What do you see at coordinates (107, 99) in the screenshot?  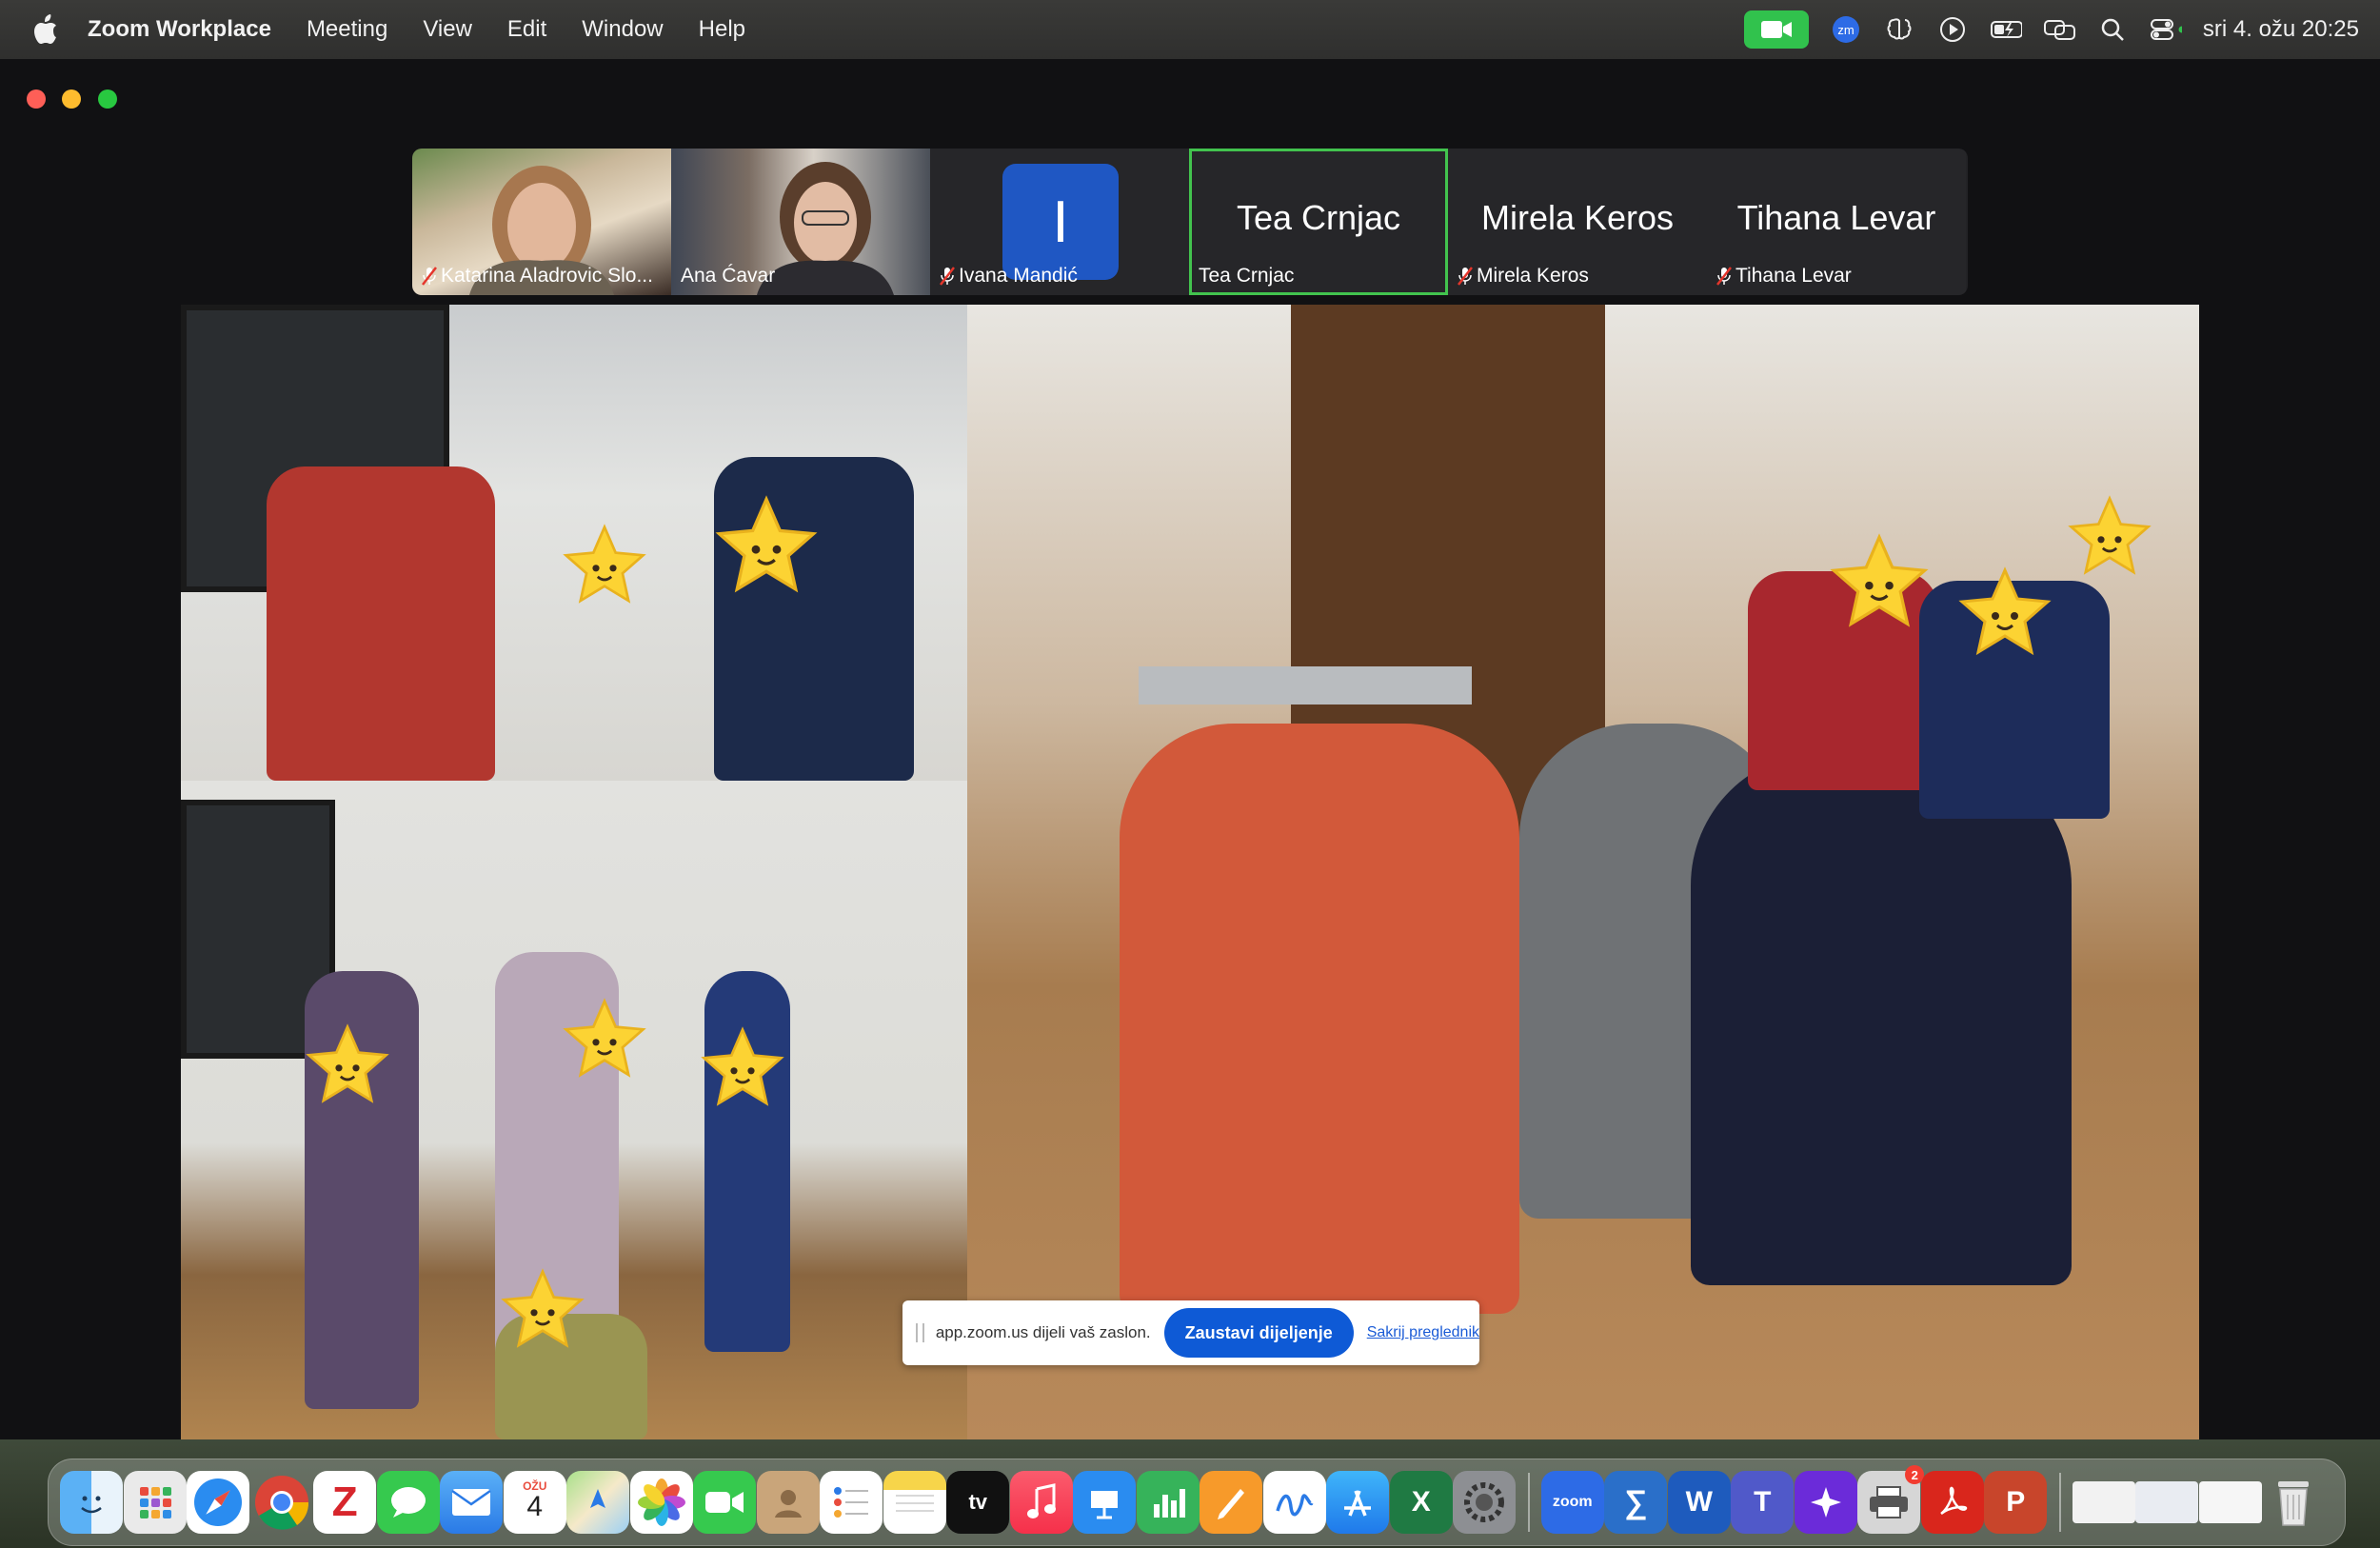 I see `window-maximize-button` at bounding box center [107, 99].